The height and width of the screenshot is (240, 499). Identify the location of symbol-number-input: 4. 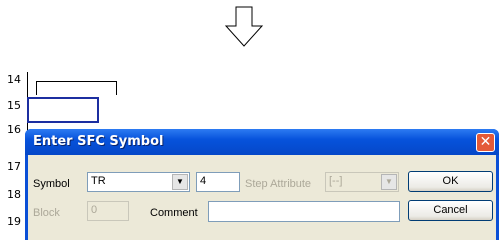
(218, 182).